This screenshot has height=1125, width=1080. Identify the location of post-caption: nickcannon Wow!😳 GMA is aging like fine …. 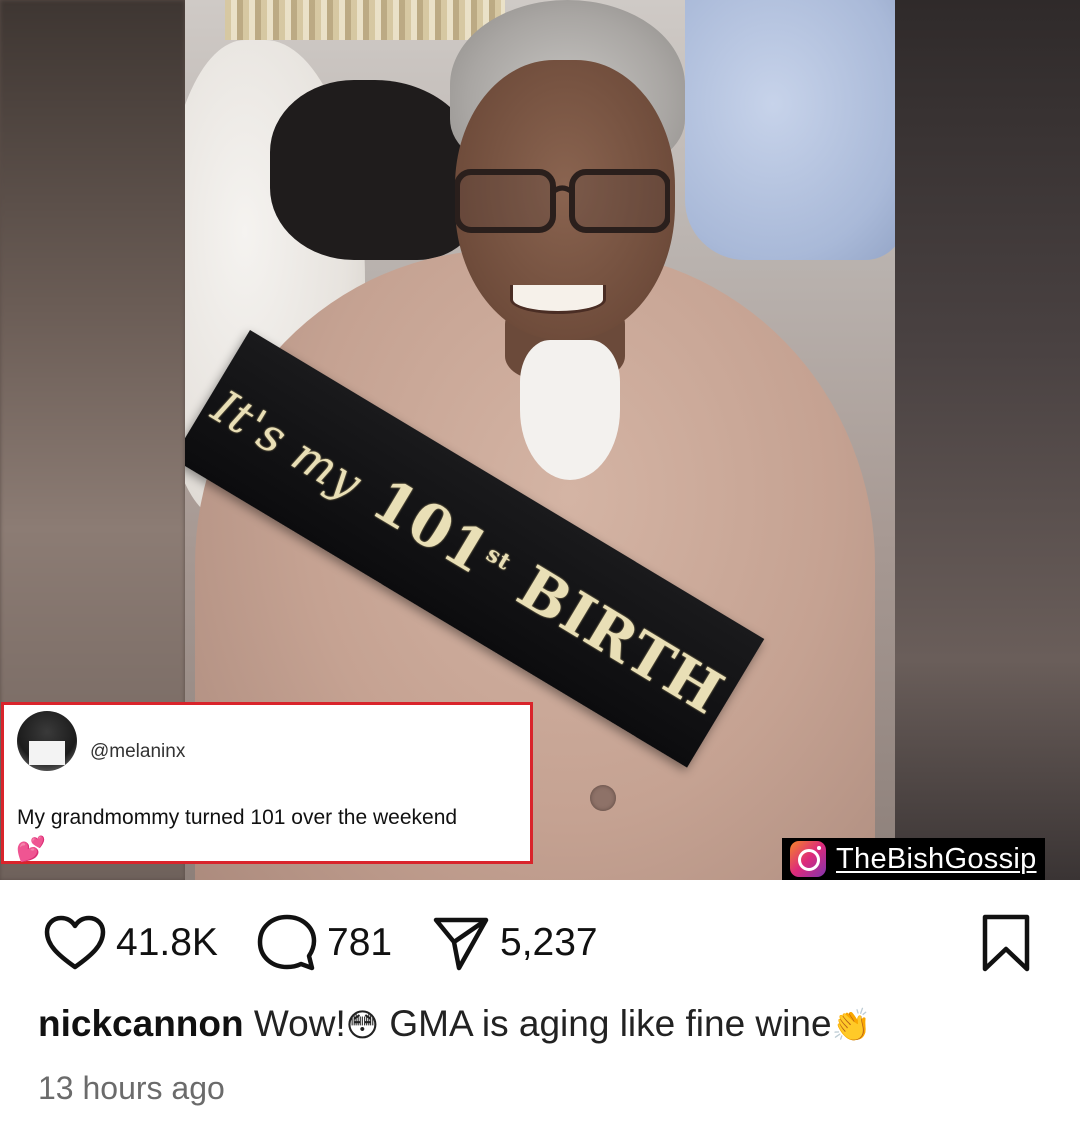
(454, 1024).